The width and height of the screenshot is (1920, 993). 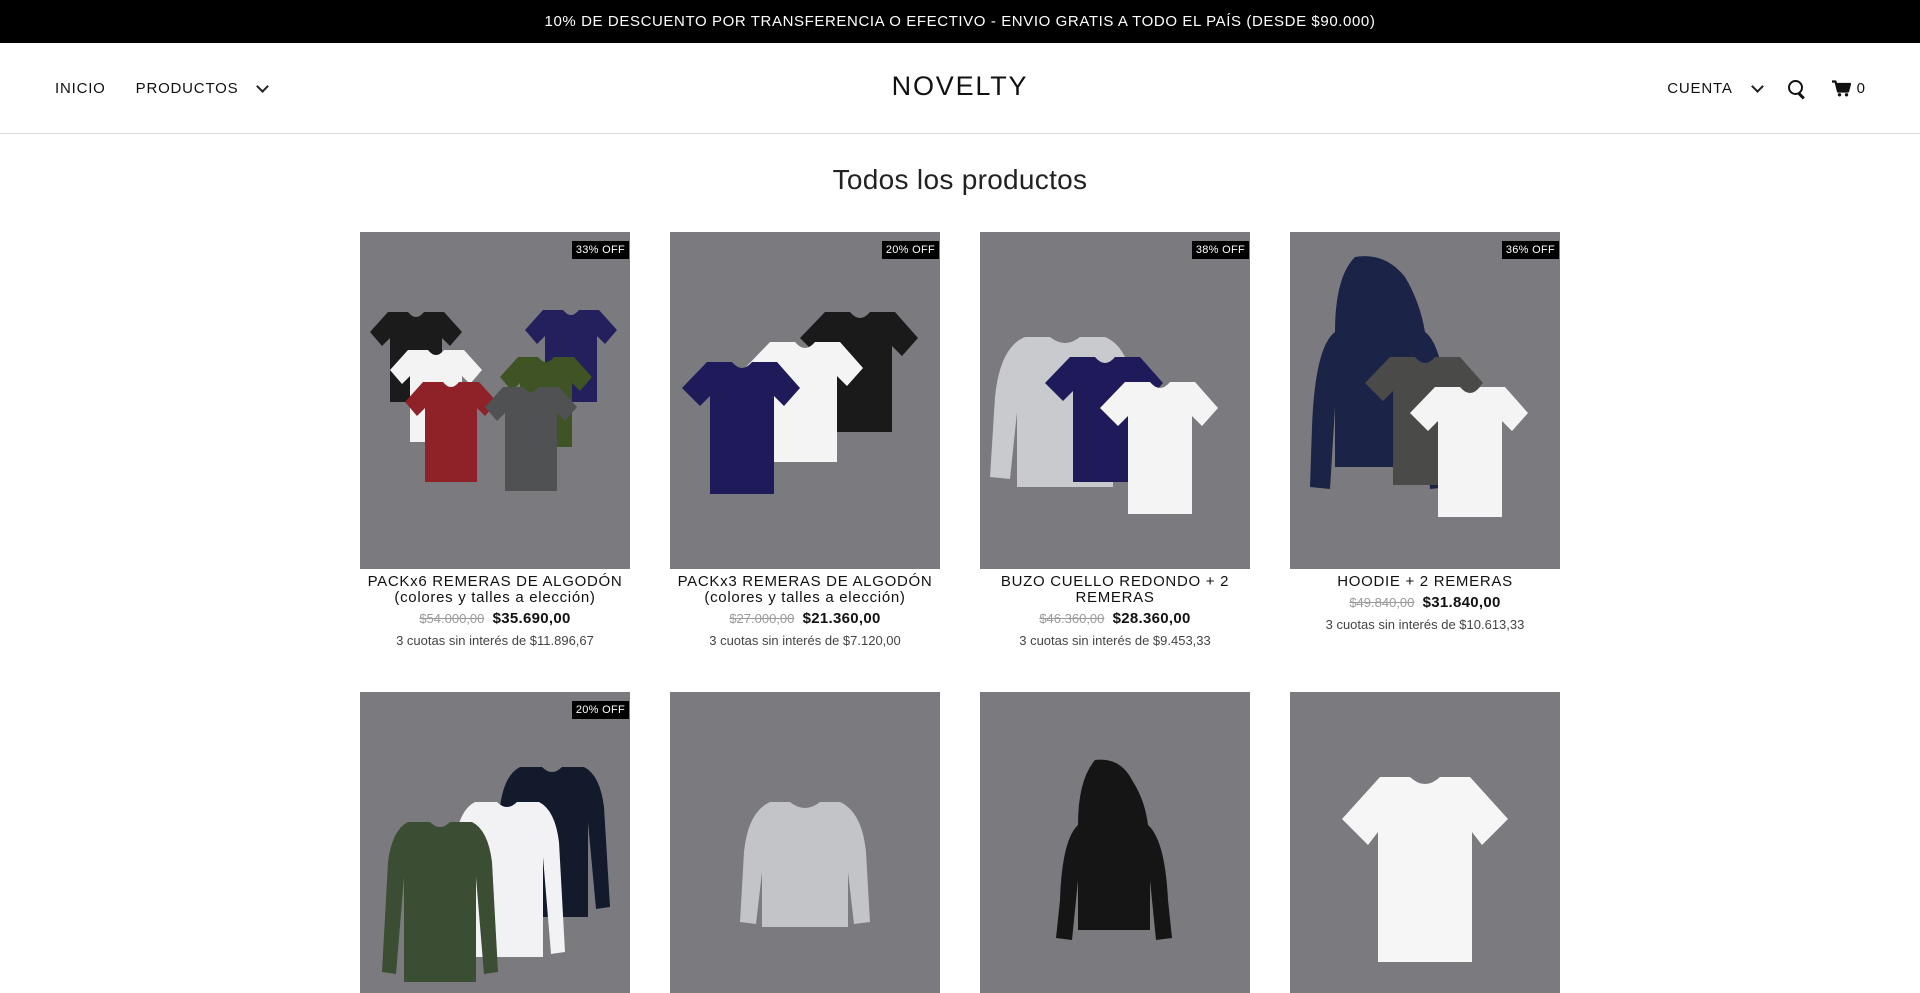 What do you see at coordinates (1104, 425) in the screenshot?
I see `sweatshirt-tshirts-image` at bounding box center [1104, 425].